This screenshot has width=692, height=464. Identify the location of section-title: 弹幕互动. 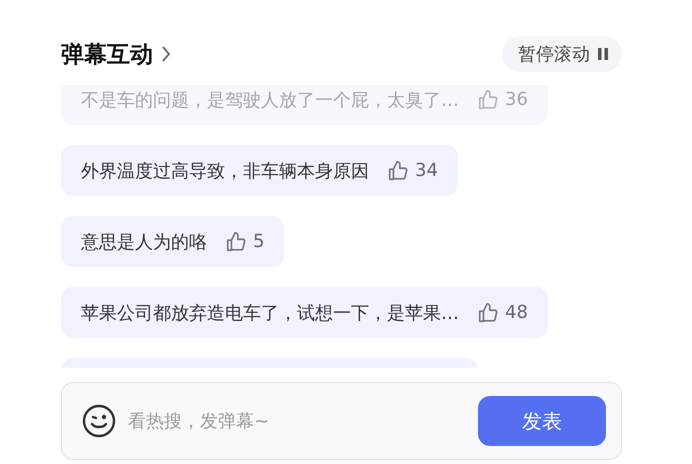
(116, 54).